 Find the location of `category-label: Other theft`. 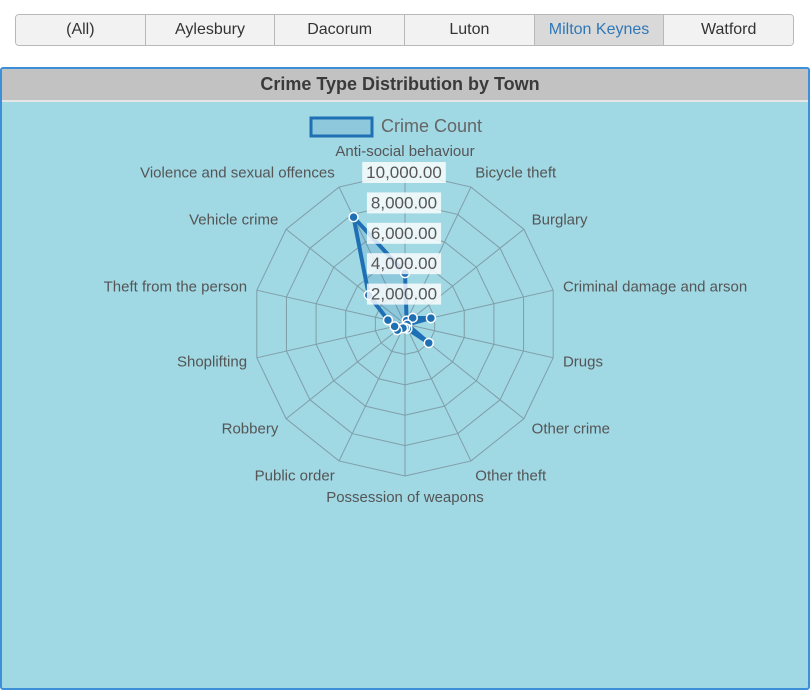

category-label: Other theft is located at coordinates (511, 475).